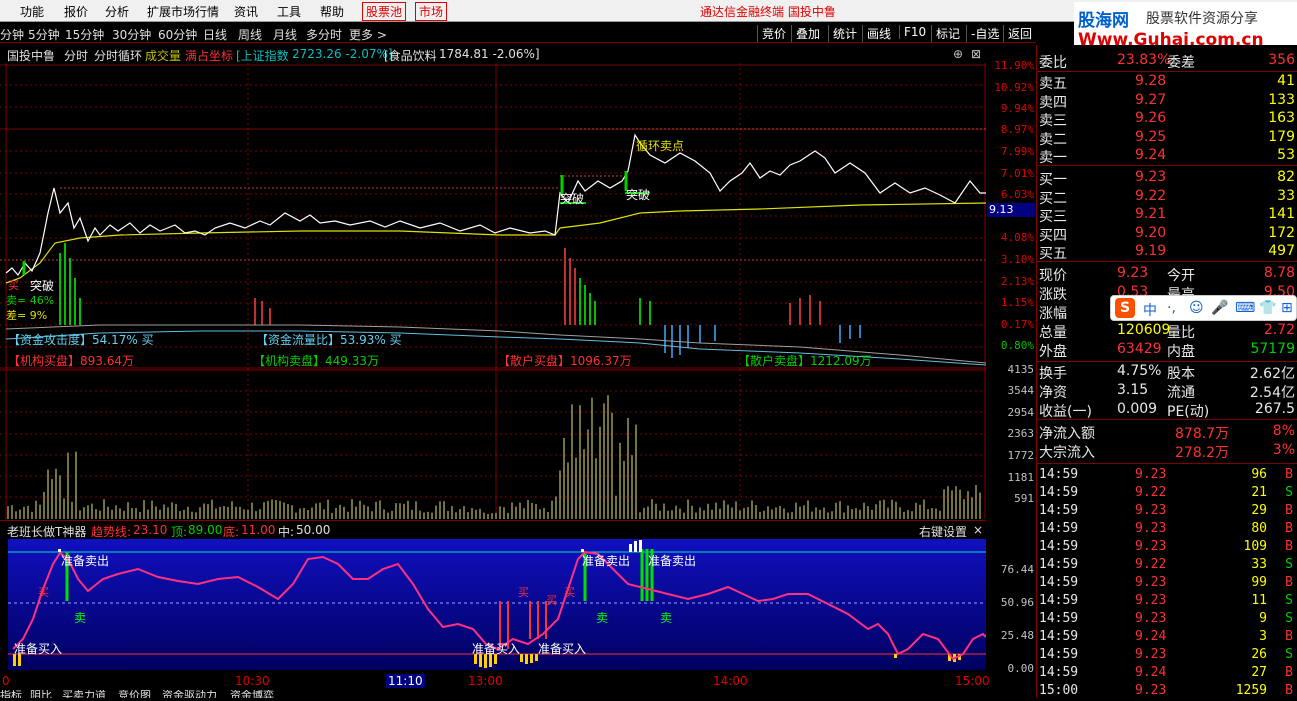 Image resolution: width=1297 pixels, height=701 pixels. I want to click on ask-row: 卖四 9.27 133, so click(1167, 101).